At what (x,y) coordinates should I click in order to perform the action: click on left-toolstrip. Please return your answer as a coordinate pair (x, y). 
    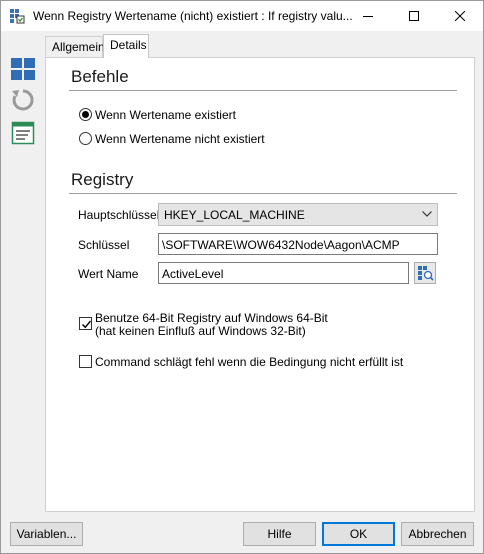
    Looking at the image, I should click on (22, 271).